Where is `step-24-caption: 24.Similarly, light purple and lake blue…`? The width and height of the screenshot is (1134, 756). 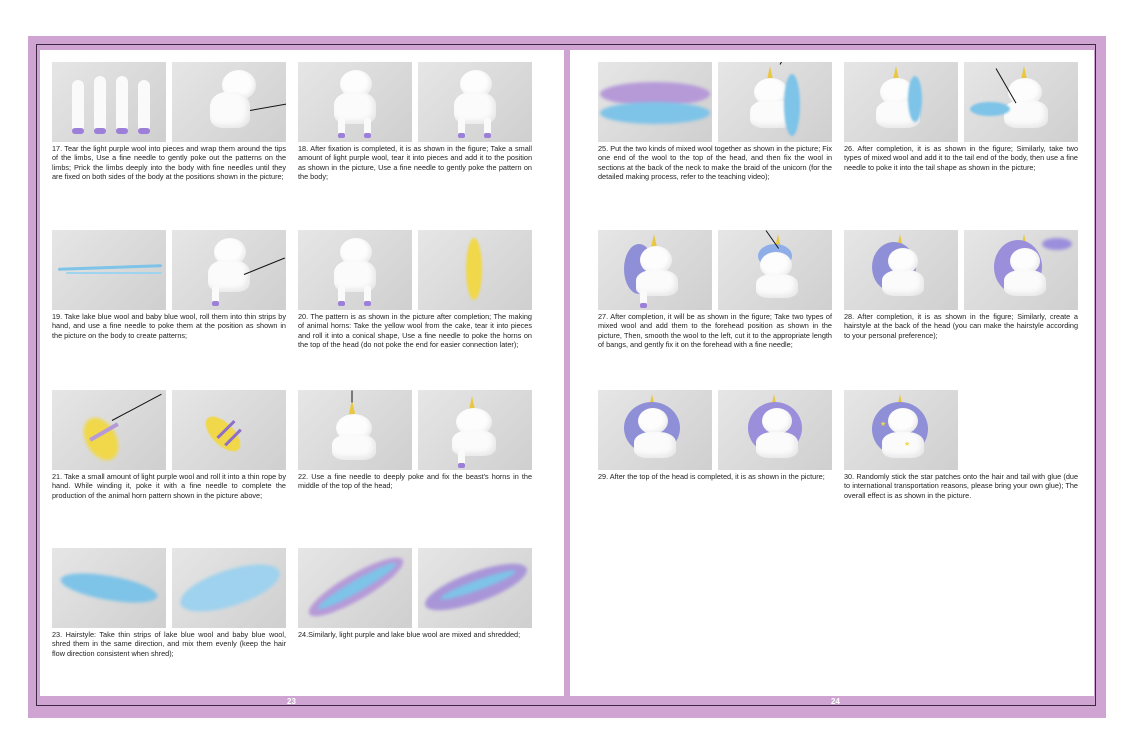 step-24-caption: 24.Similarly, light purple and lake blue… is located at coordinates (409, 634).